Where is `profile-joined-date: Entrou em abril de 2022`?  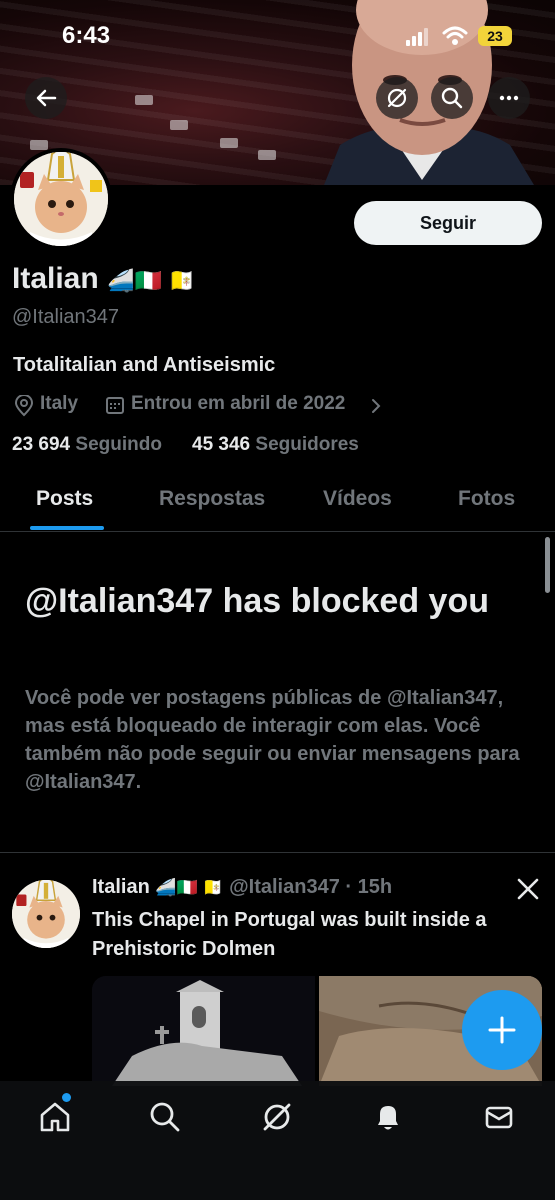
profile-joined-date: Entrou em abril de 2022 is located at coordinates (238, 404).